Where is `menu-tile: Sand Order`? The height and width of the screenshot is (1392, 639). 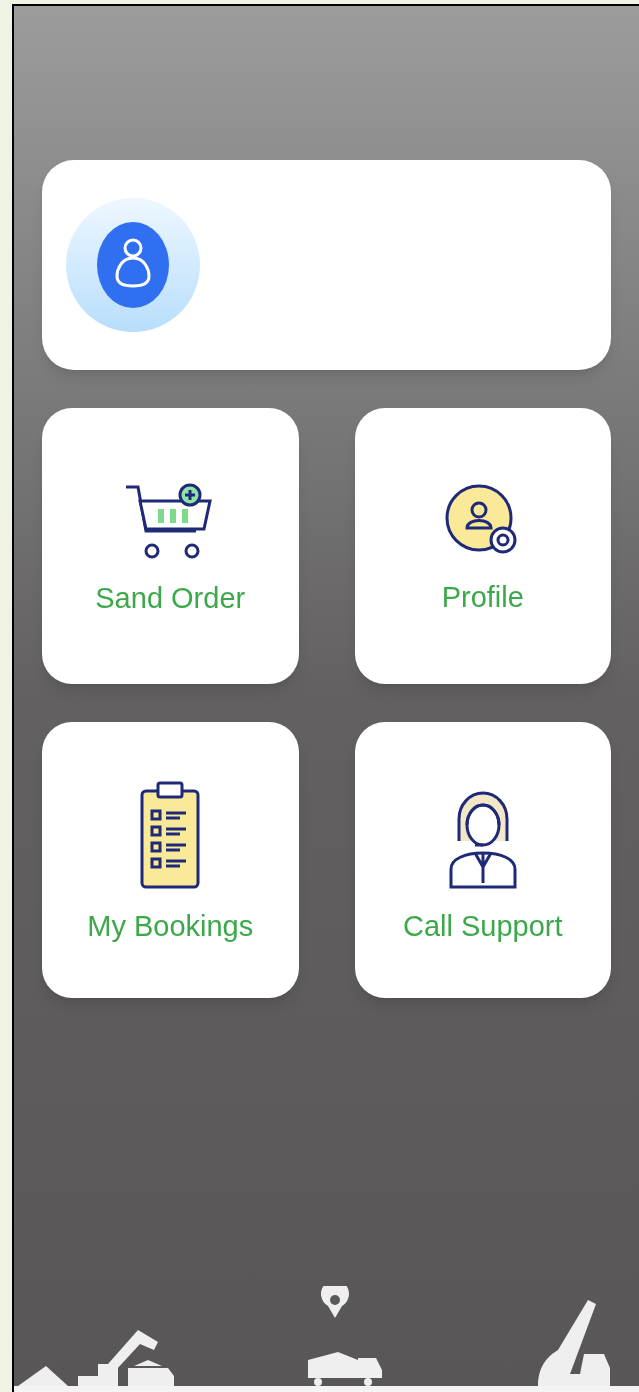
menu-tile: Sand Order is located at coordinates (170, 546).